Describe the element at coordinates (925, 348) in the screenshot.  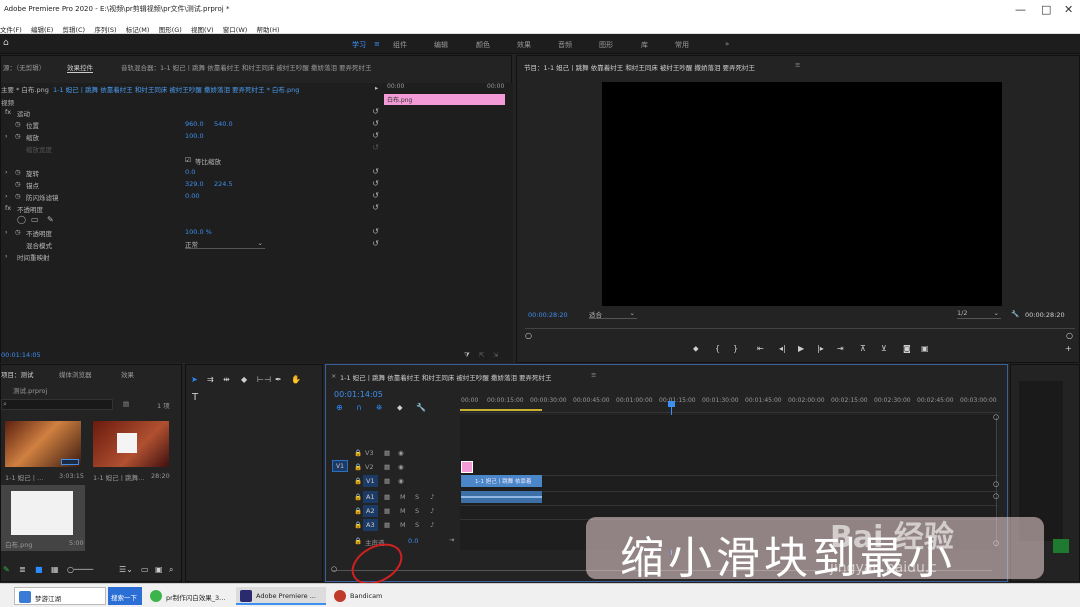
I see `compare-icon: ▣` at that location.